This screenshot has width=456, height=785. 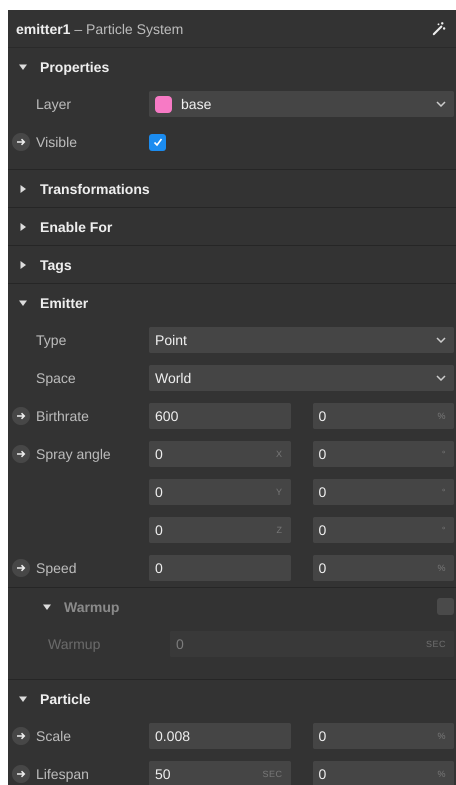 What do you see at coordinates (100, 28) in the screenshot?
I see `panel-title: emitter1 – Particle System` at bounding box center [100, 28].